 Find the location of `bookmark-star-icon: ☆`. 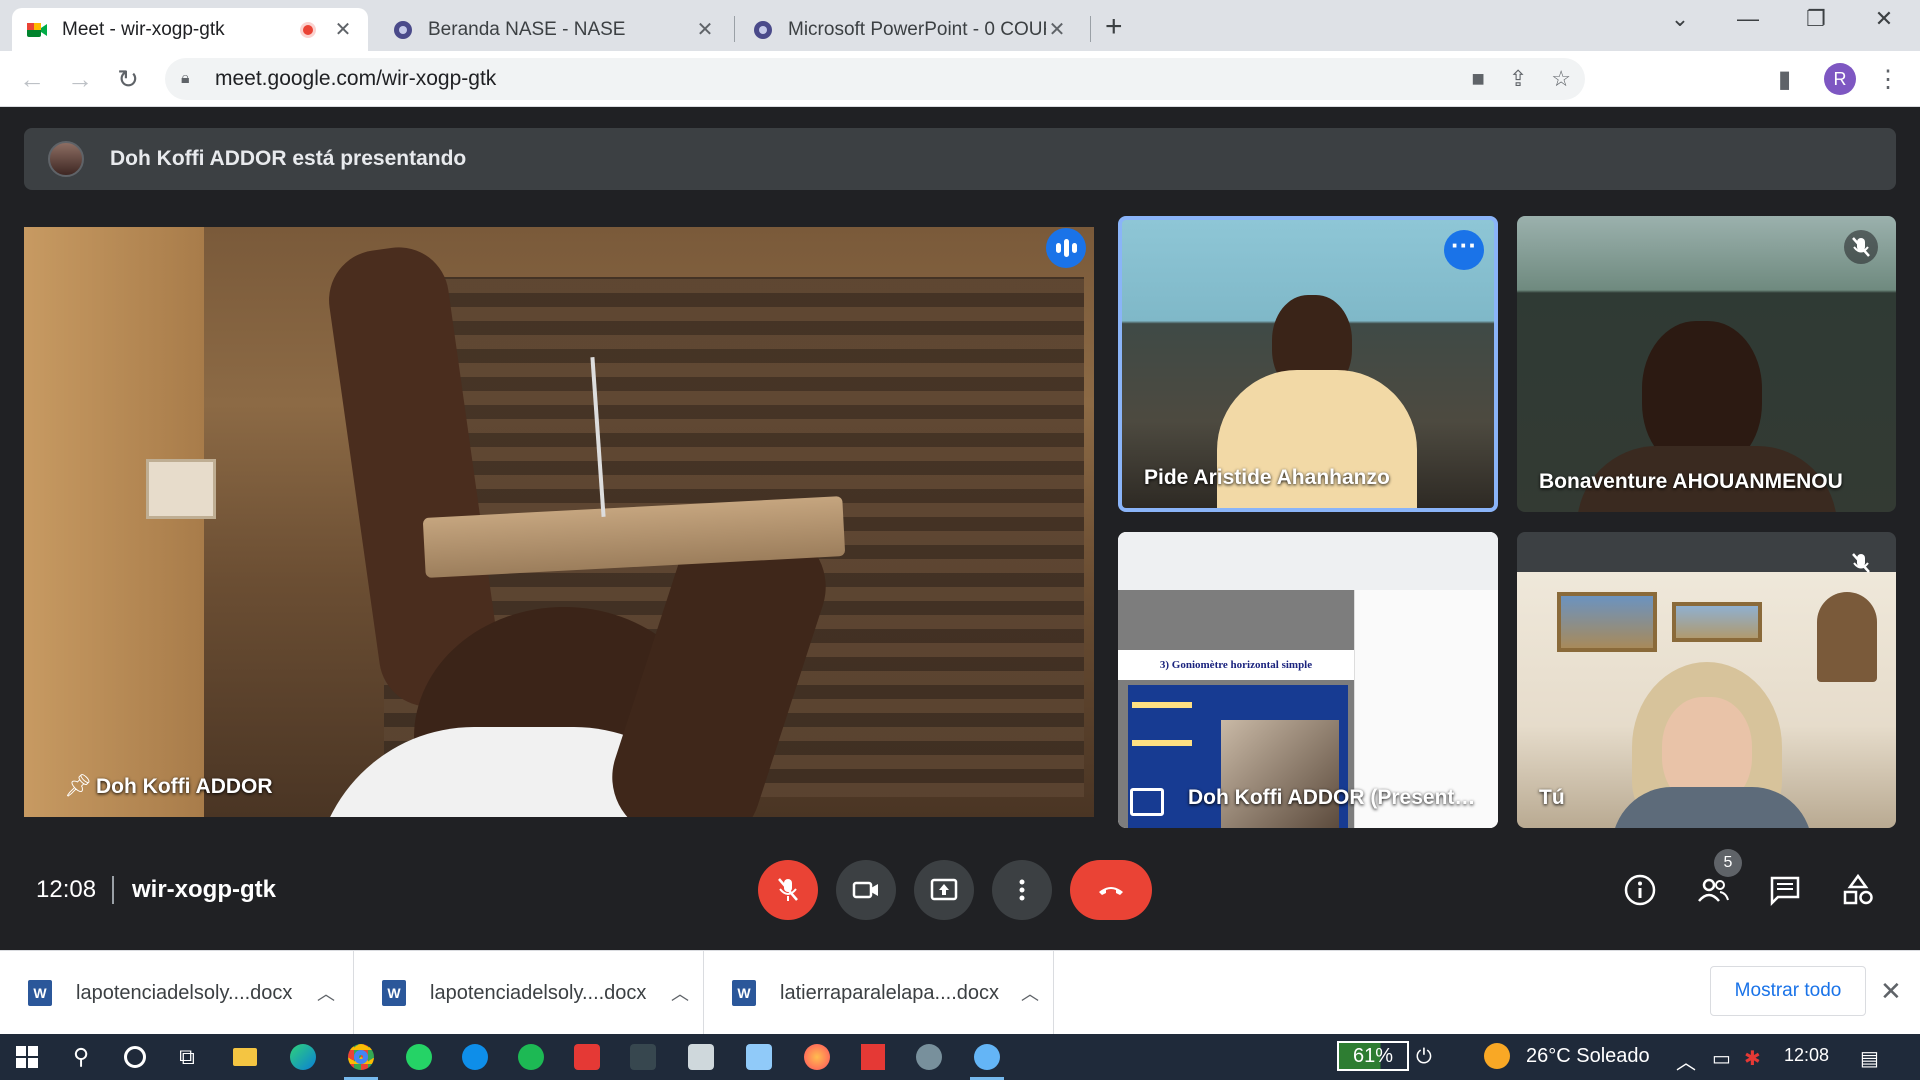

bookmark-star-icon: ☆ is located at coordinates (1561, 79).